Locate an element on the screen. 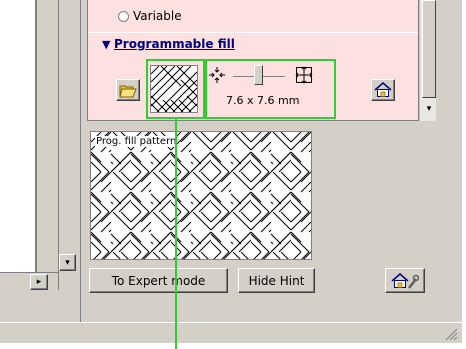 The image size is (466, 349). left-hscroll: ▸ is located at coordinates (29, 281).